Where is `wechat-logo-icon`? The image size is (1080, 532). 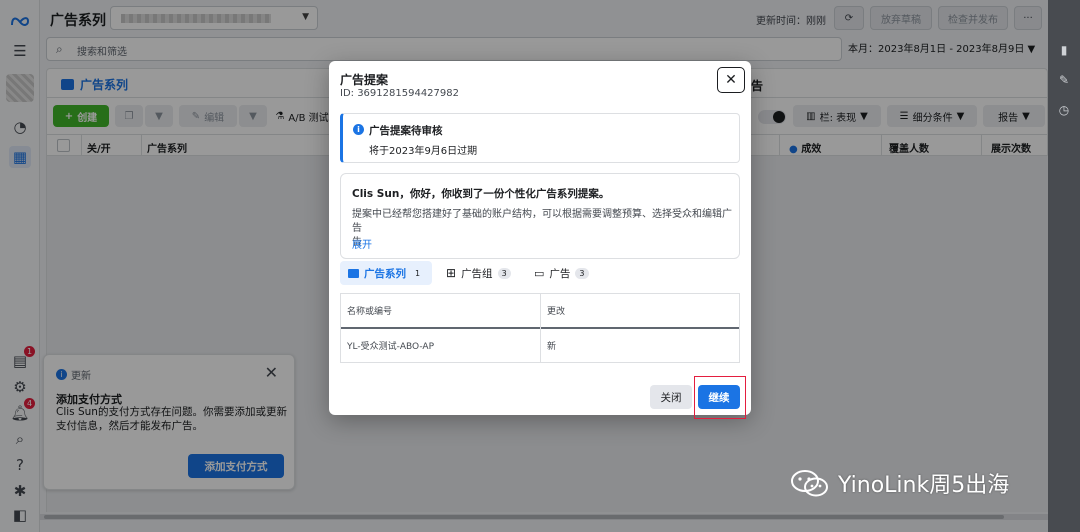 wechat-logo-icon is located at coordinates (810, 483).